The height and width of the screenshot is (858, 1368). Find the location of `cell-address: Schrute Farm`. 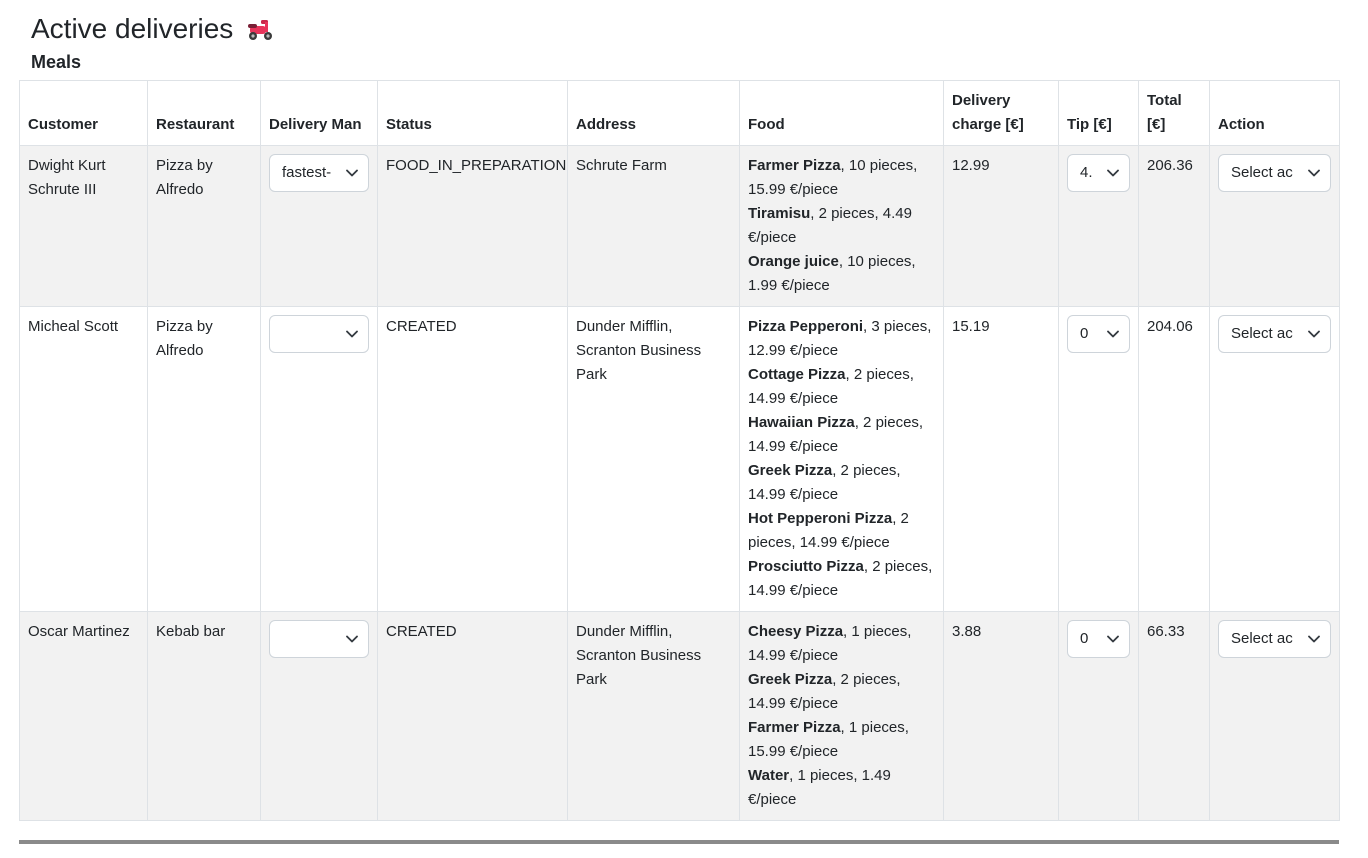

cell-address: Schrute Farm is located at coordinates (653, 226).